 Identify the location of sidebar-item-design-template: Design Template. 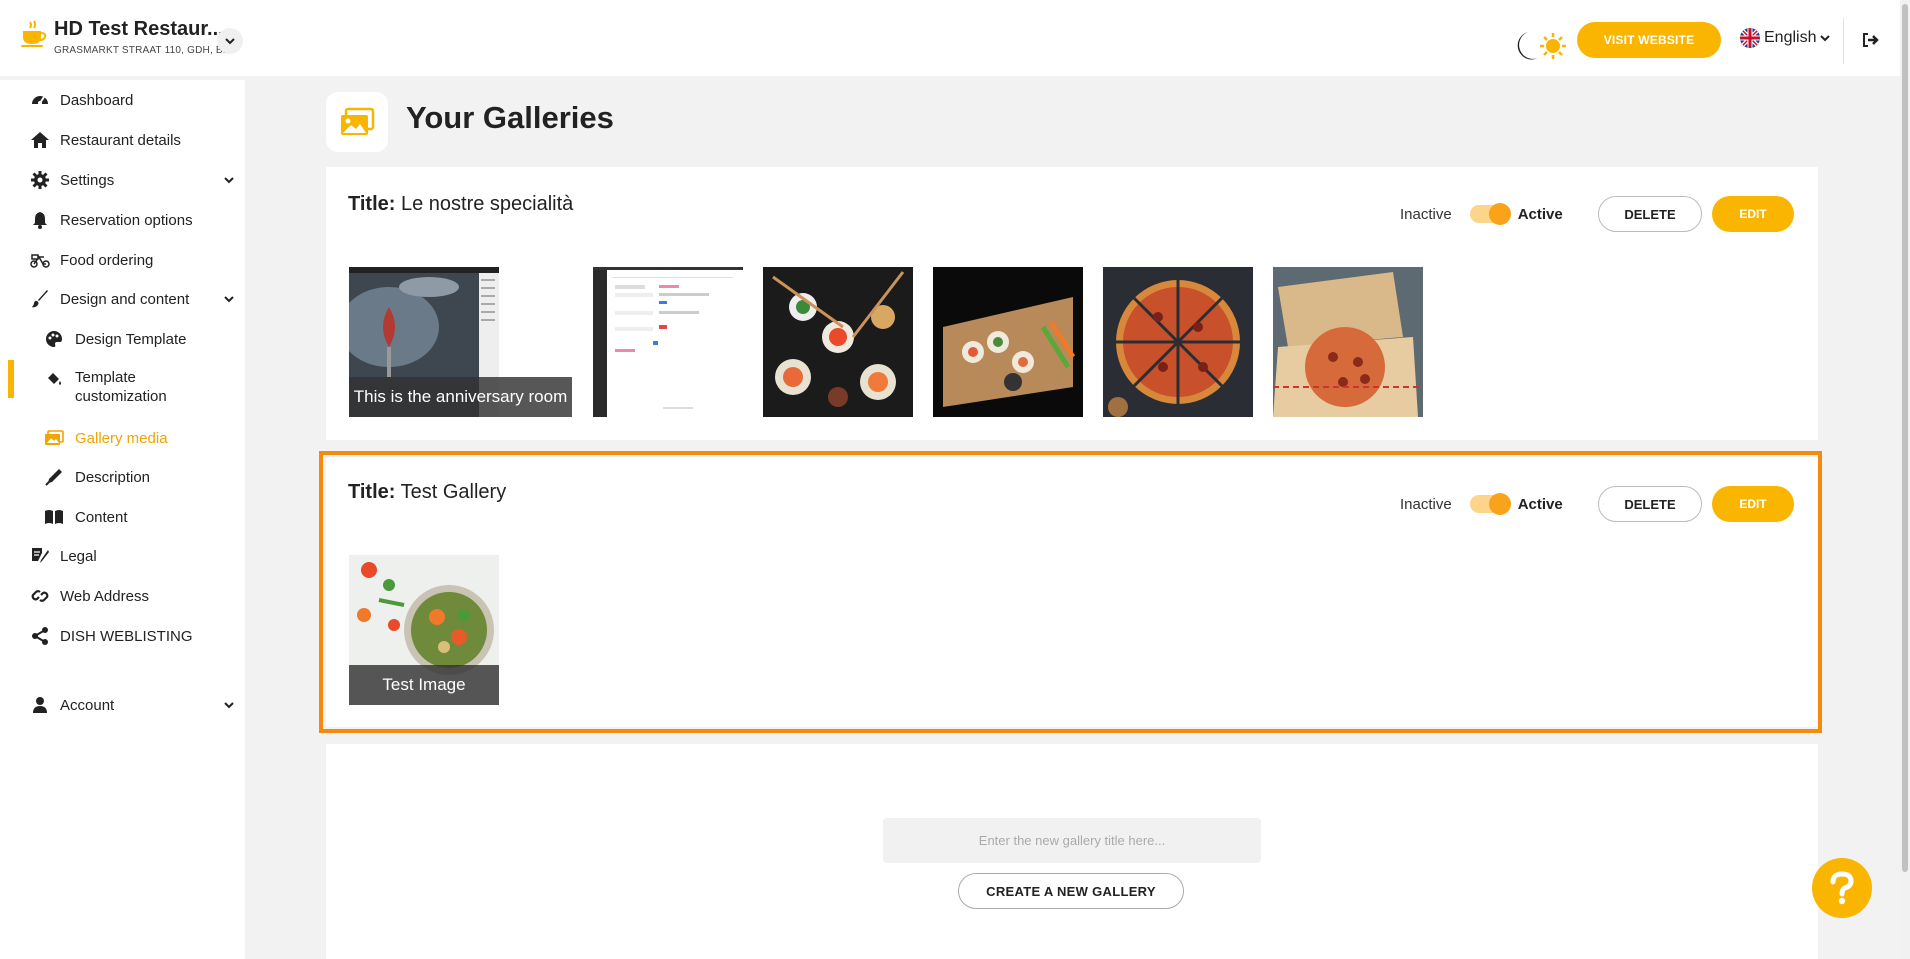
(122, 339).